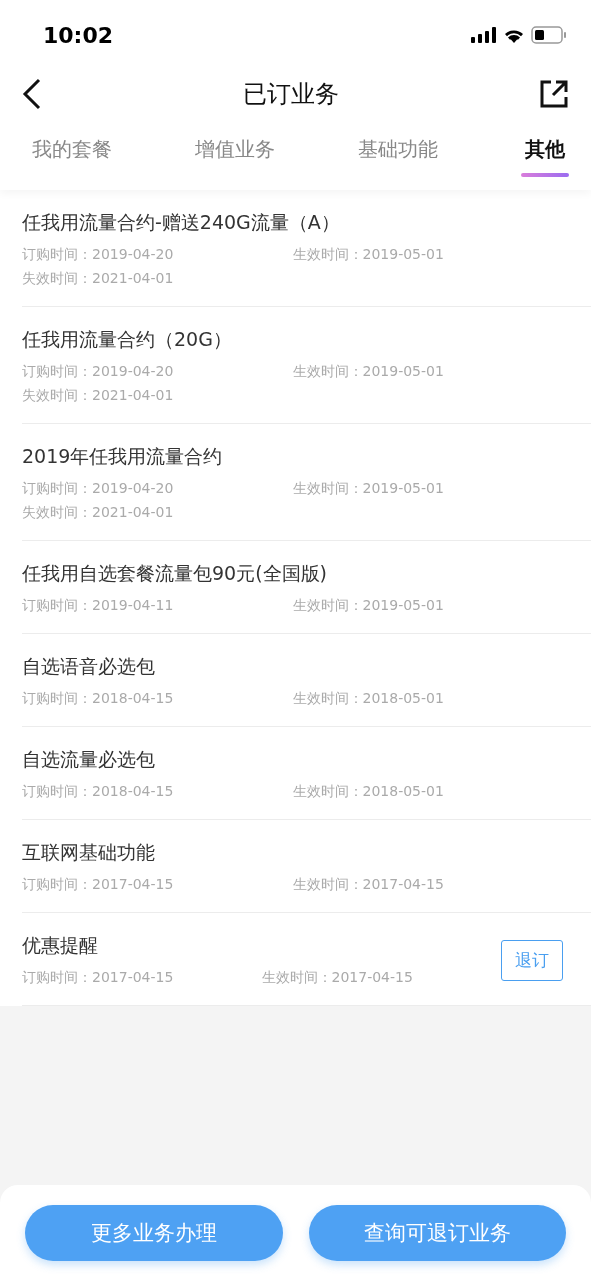 The image size is (591, 1279). What do you see at coordinates (123, 456) in the screenshot?
I see `service-name: 2019年任我用流量合约` at bounding box center [123, 456].